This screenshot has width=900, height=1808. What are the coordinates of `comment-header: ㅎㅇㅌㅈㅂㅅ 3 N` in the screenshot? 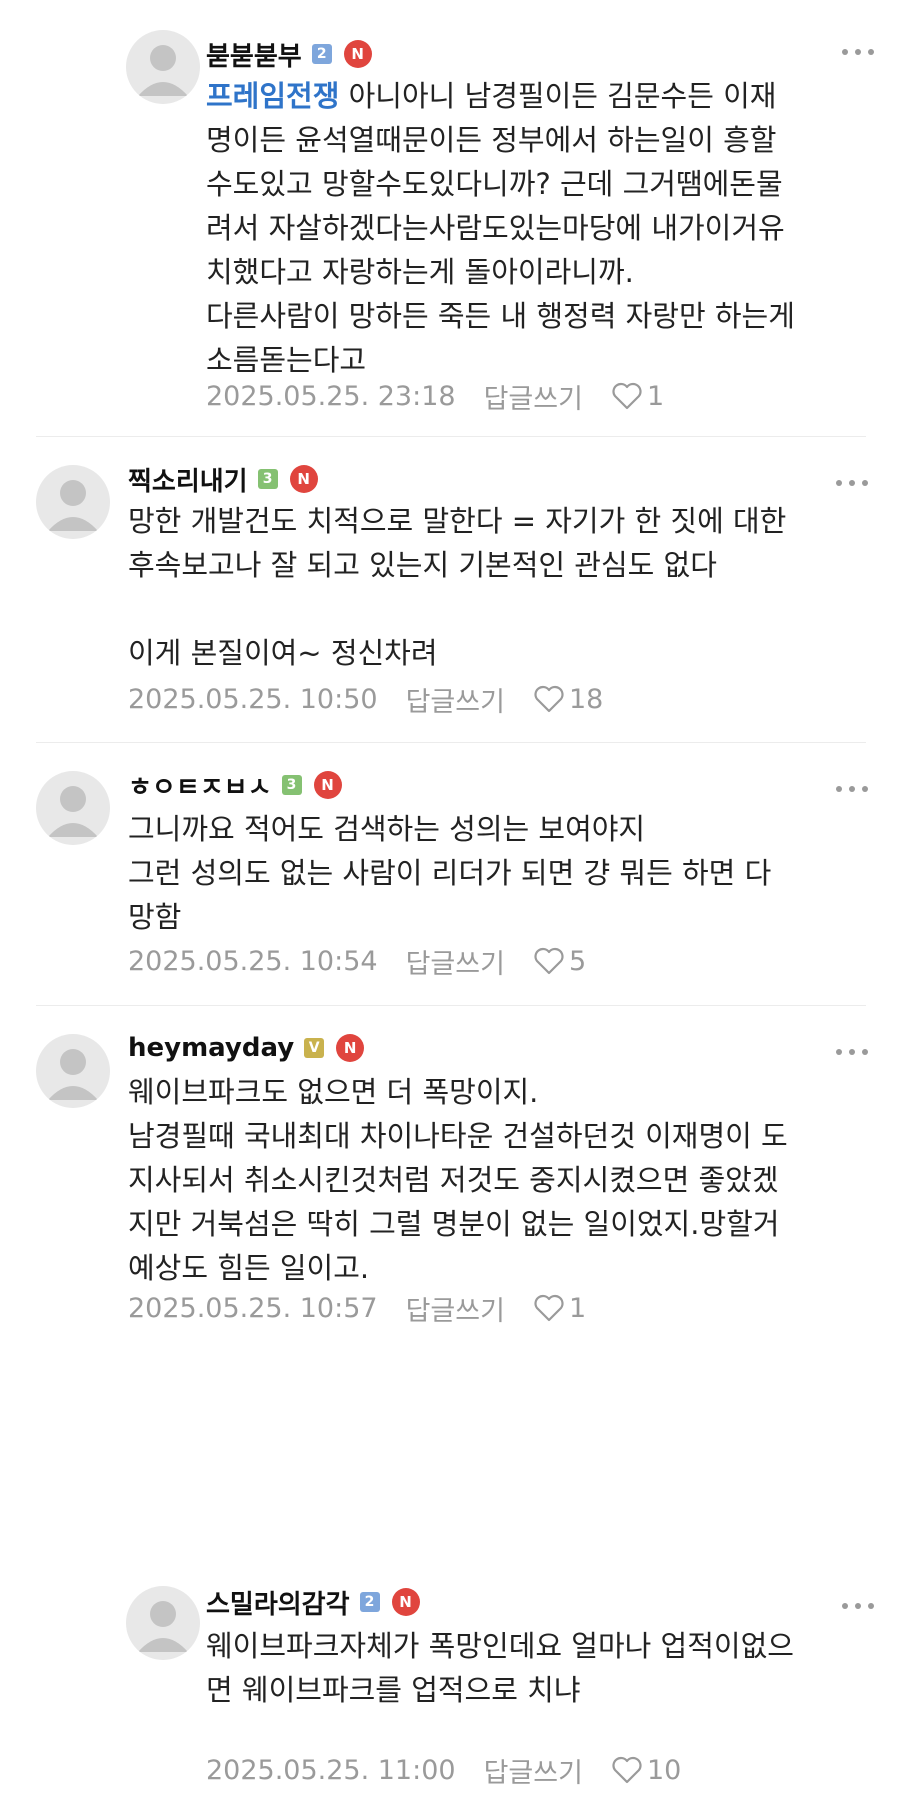 It's located at (235, 785).